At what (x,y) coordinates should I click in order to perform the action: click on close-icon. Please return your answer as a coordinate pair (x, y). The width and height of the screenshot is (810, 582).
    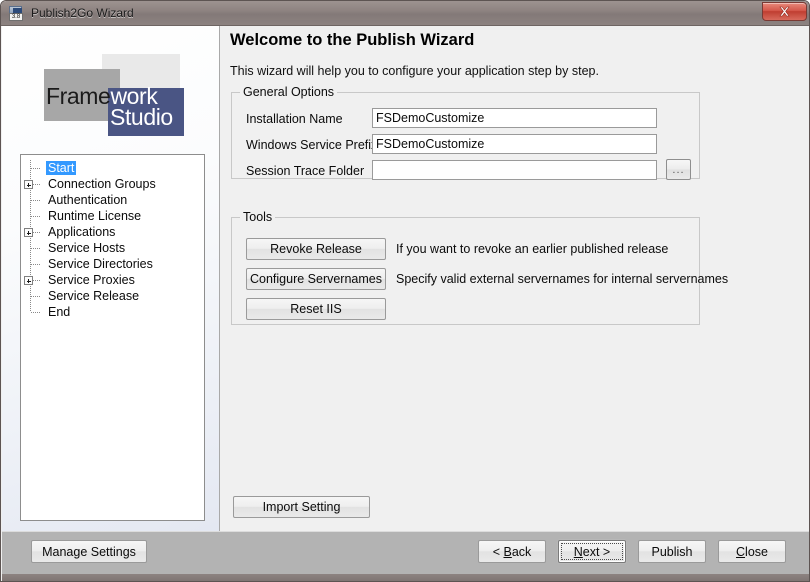
    Looking at the image, I should click on (784, 11).